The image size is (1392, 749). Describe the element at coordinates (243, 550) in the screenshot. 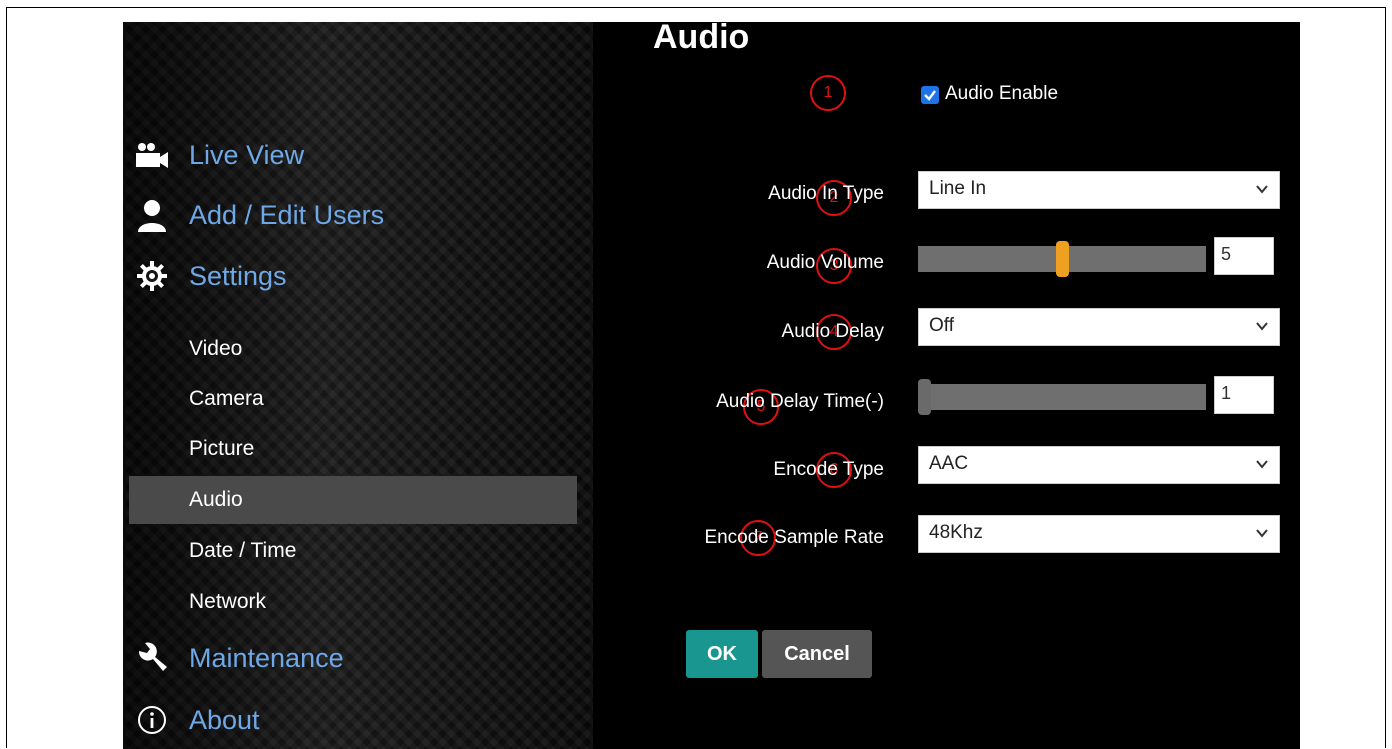

I see `sidebar-item-label: Date / Time` at that location.